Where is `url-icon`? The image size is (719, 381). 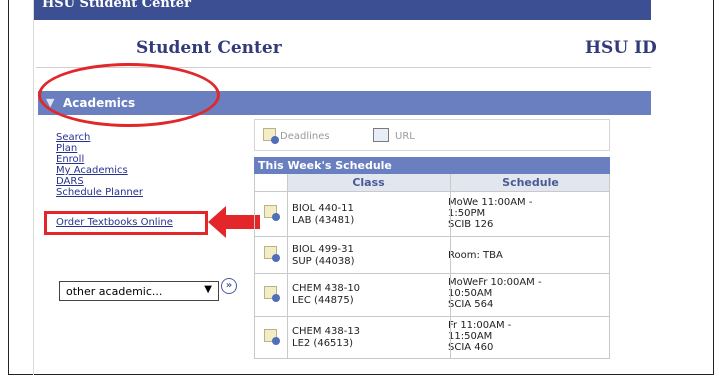 url-icon is located at coordinates (381, 135).